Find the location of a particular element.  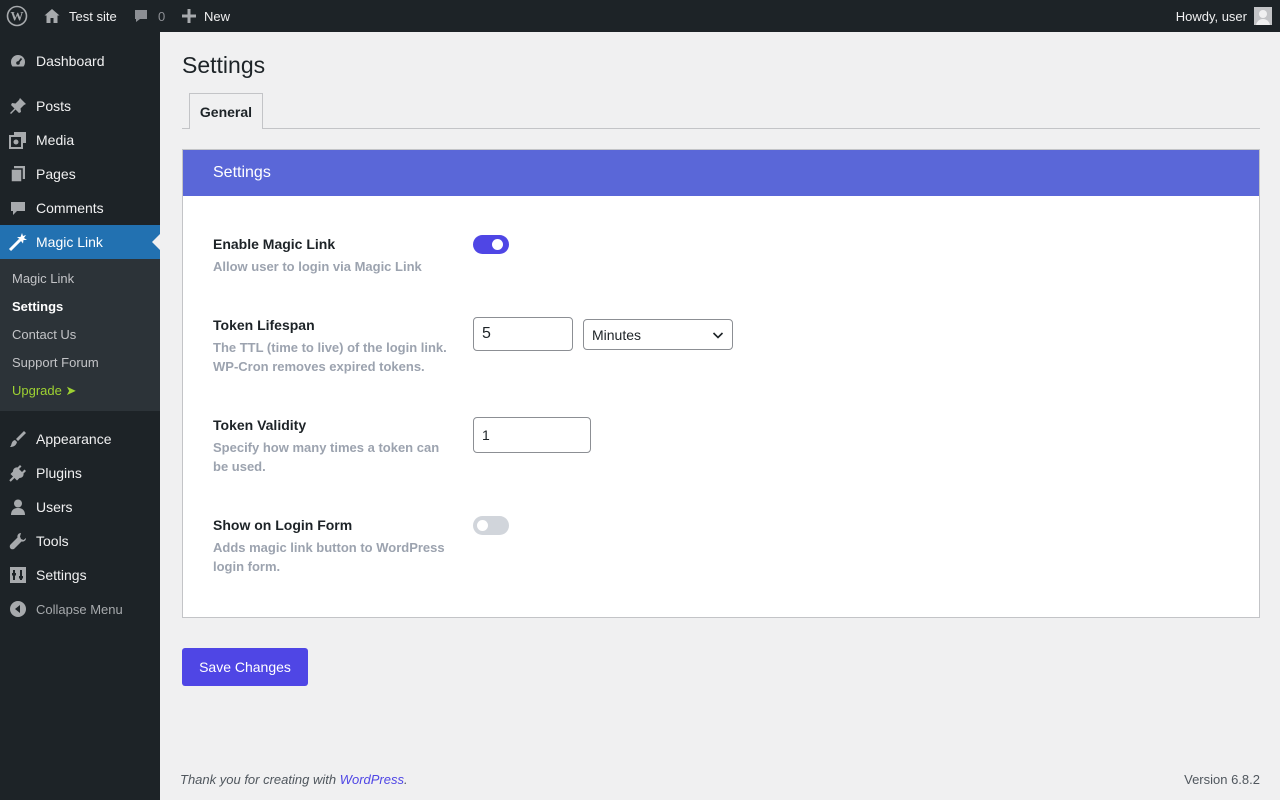

sidebar-item-tools: Tools is located at coordinates (80, 541).